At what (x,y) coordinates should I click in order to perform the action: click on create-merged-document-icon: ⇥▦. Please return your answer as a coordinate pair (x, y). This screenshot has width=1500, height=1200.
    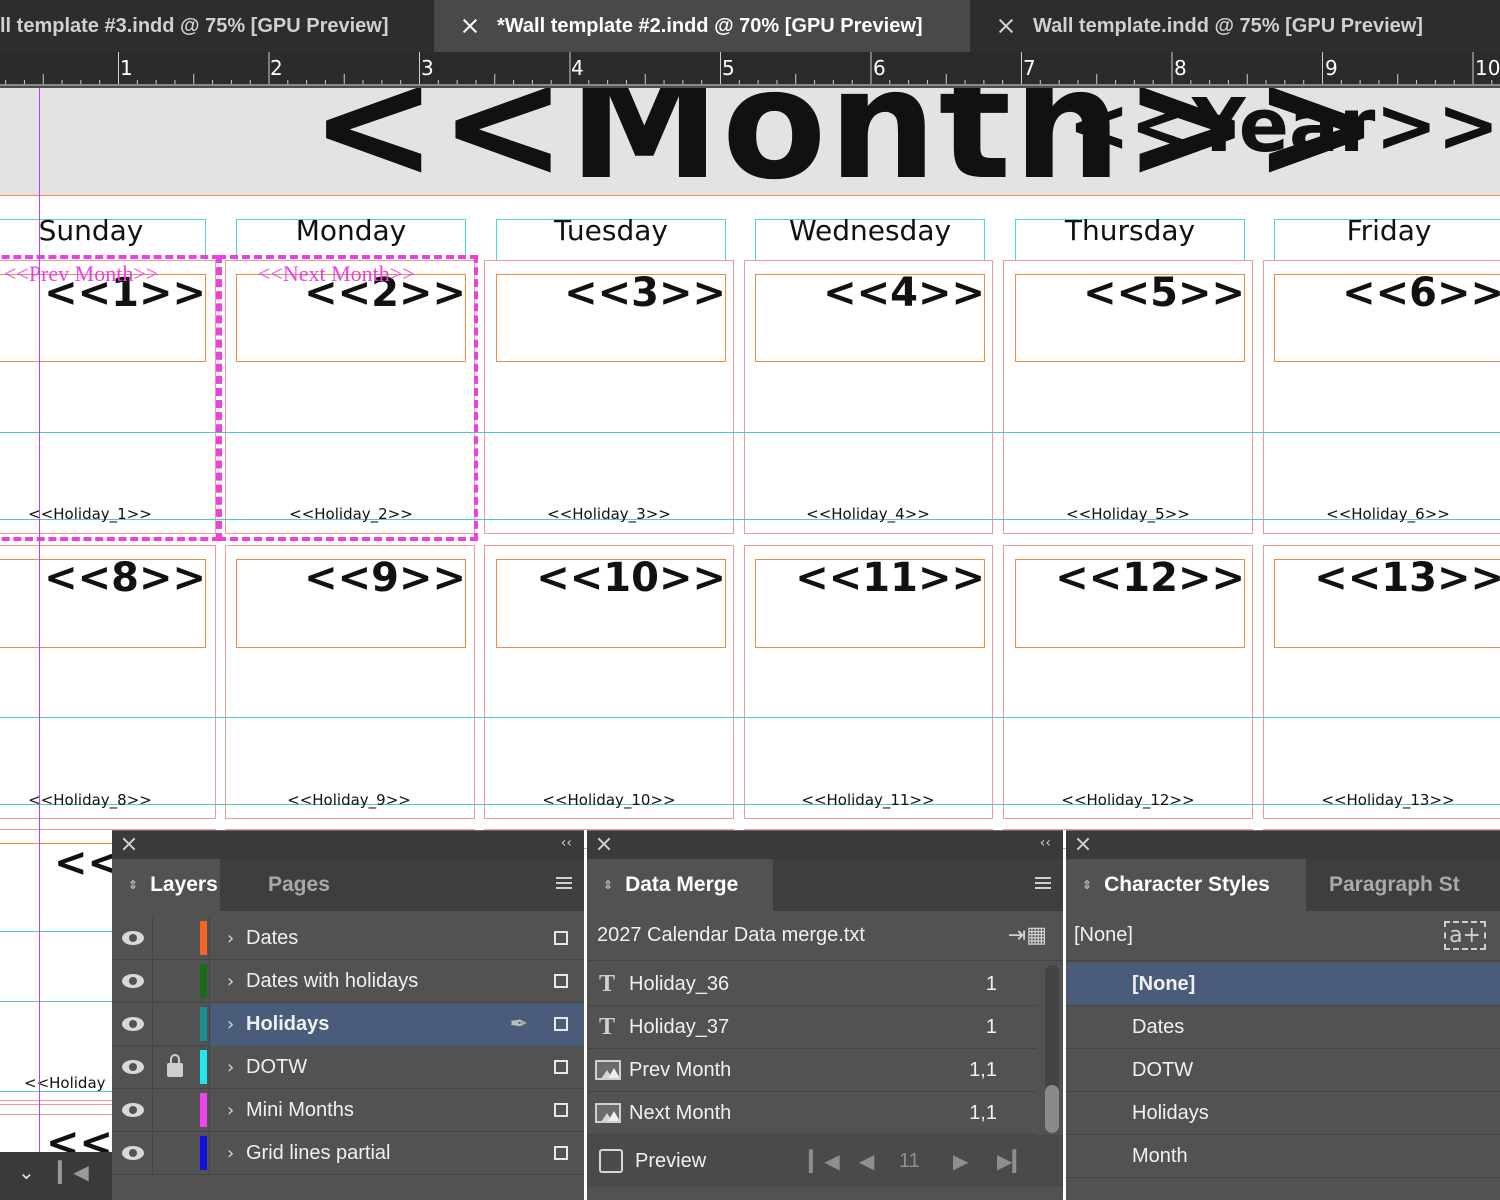
    Looking at the image, I should click on (1027, 935).